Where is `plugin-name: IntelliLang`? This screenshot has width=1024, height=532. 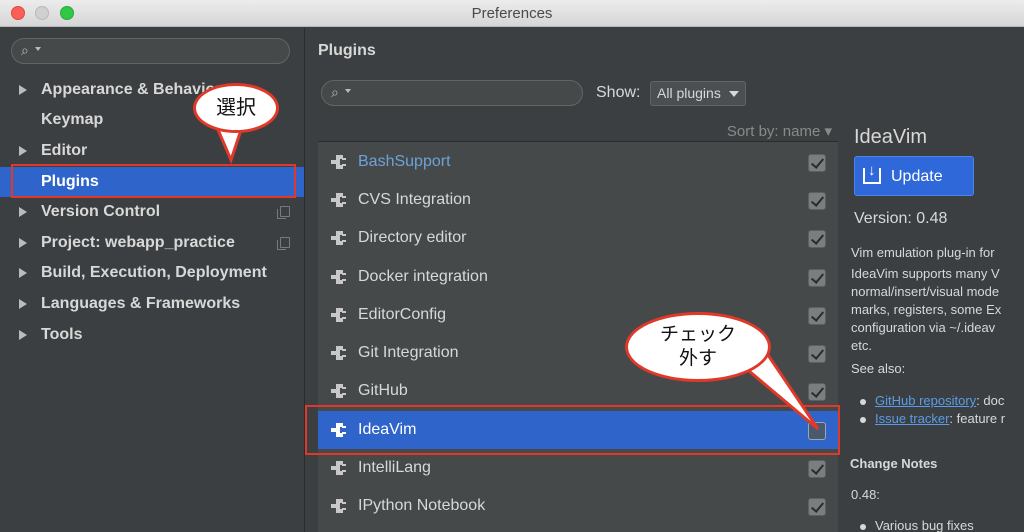 plugin-name: IntelliLang is located at coordinates (394, 467).